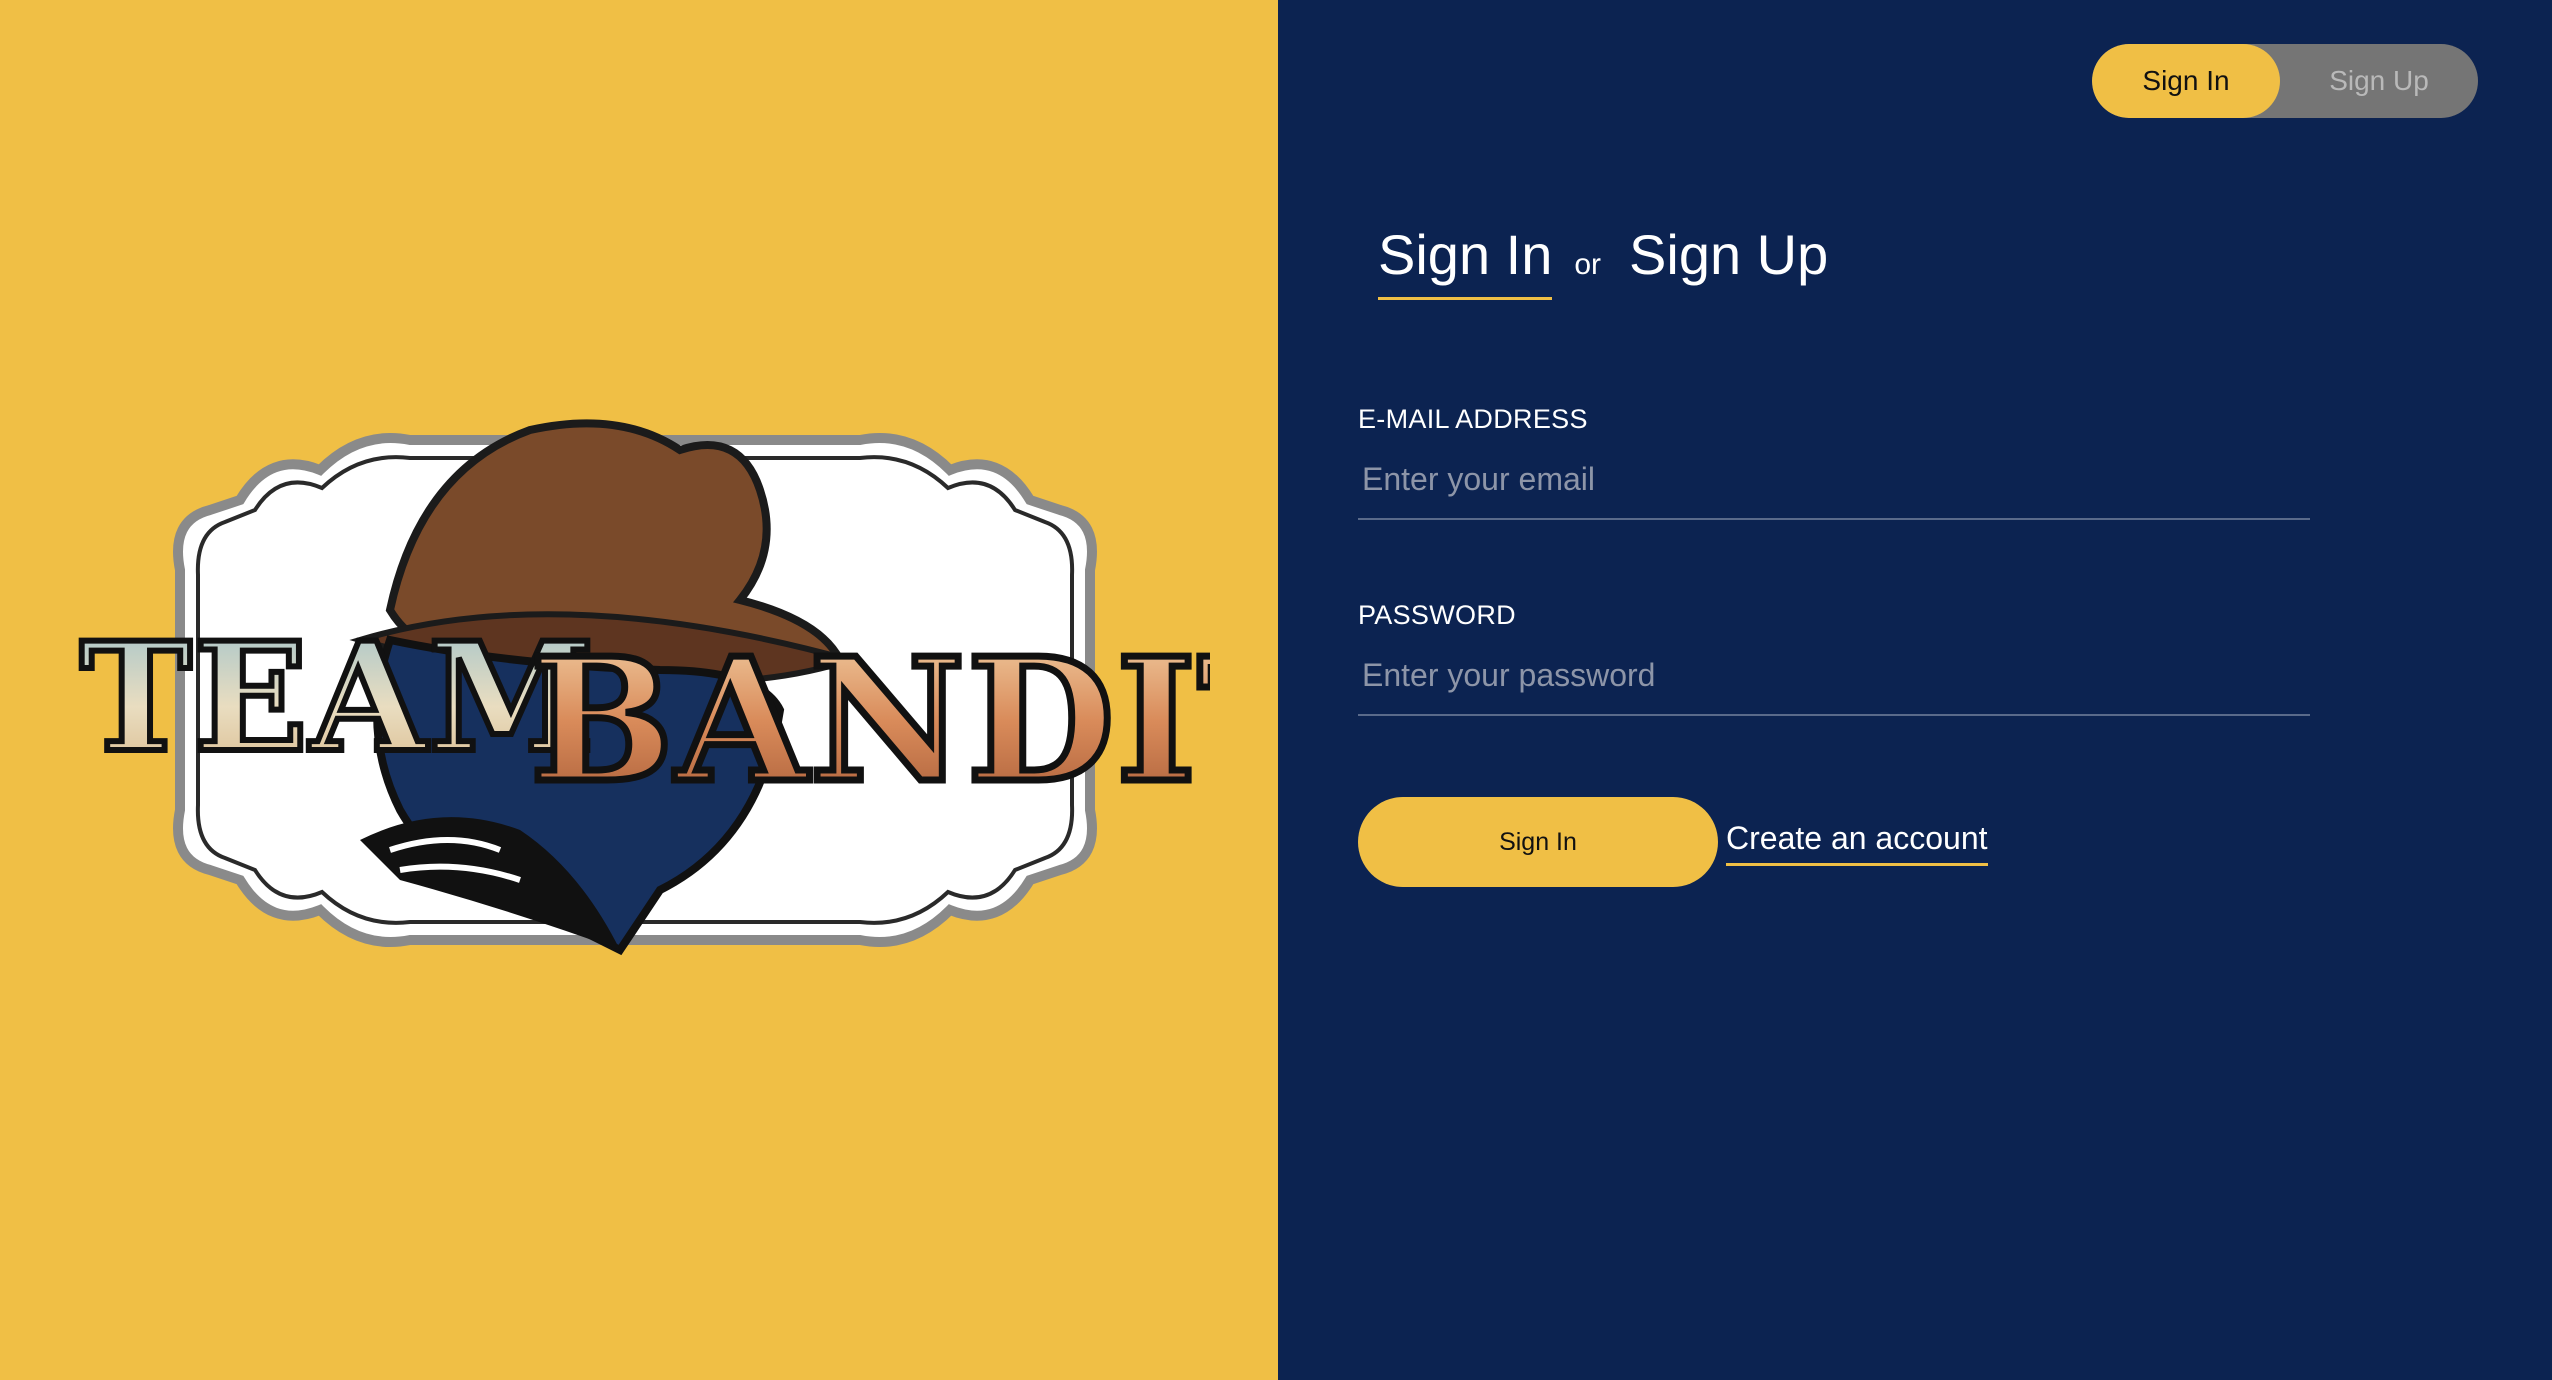 This screenshot has width=2552, height=1380. Describe the element at coordinates (1728, 259) in the screenshot. I see `heading-sign-up-link: Sign Up` at that location.